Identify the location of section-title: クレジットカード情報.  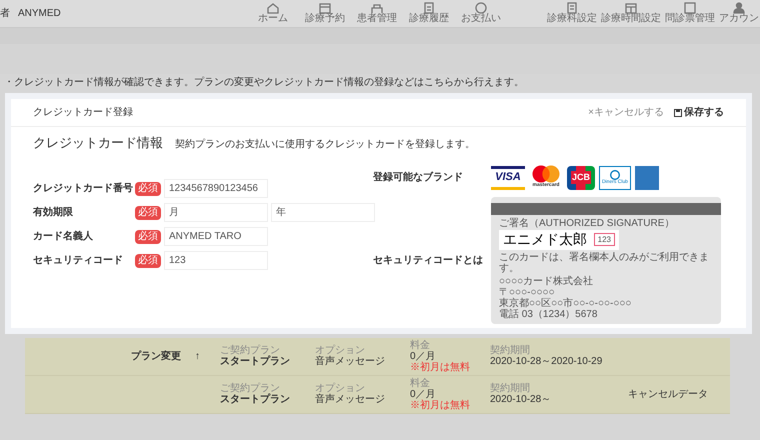
(98, 143).